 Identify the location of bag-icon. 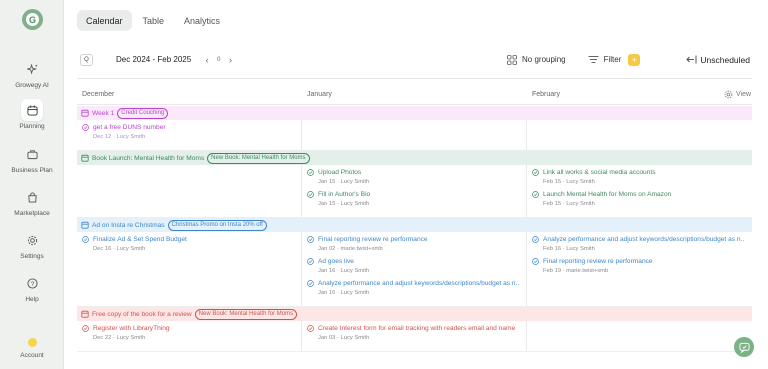
(32, 197).